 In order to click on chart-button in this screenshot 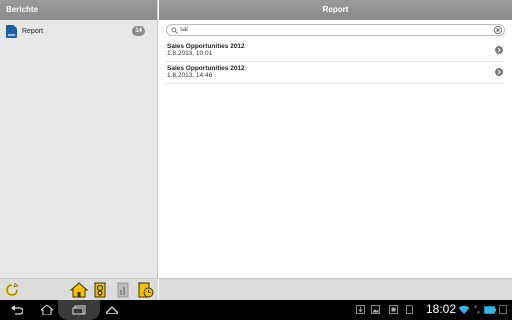, I will do `click(123, 290)`.